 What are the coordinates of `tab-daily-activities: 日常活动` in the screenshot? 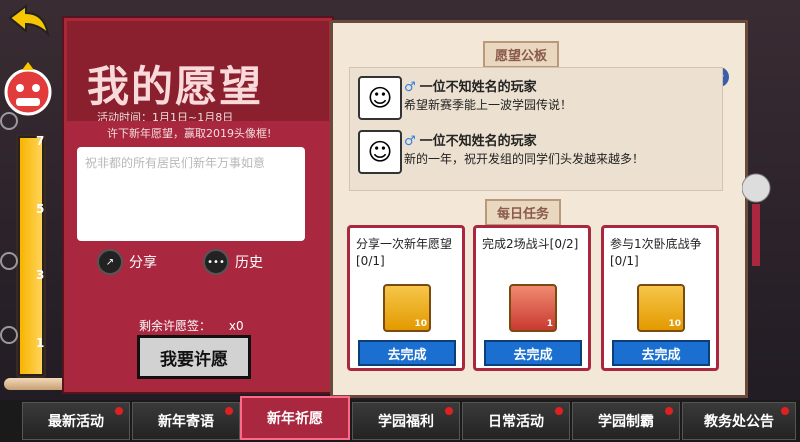 It's located at (516, 421).